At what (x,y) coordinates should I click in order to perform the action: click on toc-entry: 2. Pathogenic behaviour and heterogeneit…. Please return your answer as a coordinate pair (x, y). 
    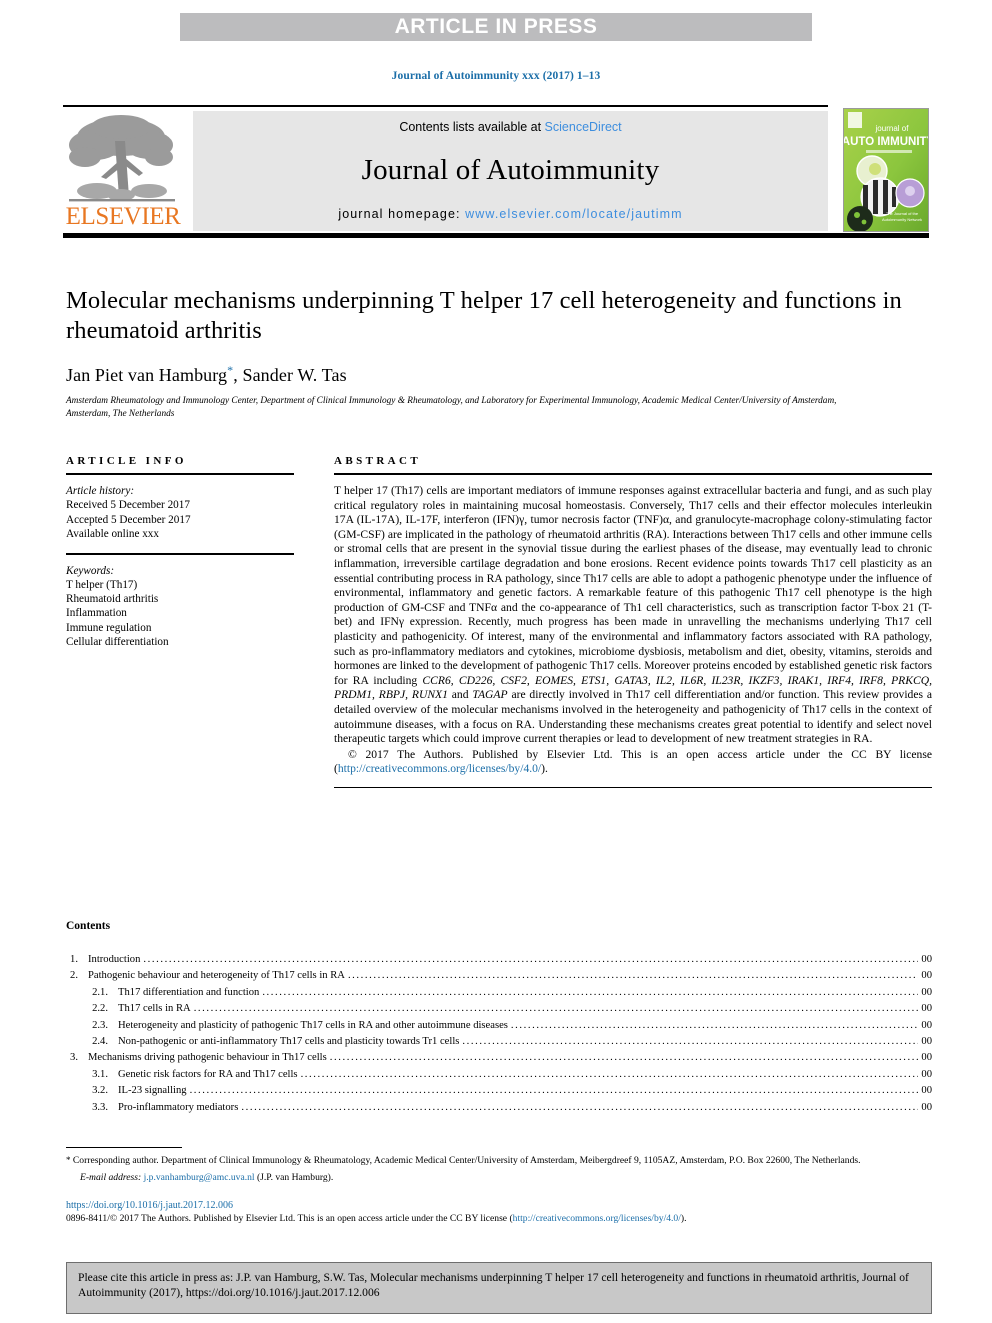
    Looking at the image, I should click on (499, 976).